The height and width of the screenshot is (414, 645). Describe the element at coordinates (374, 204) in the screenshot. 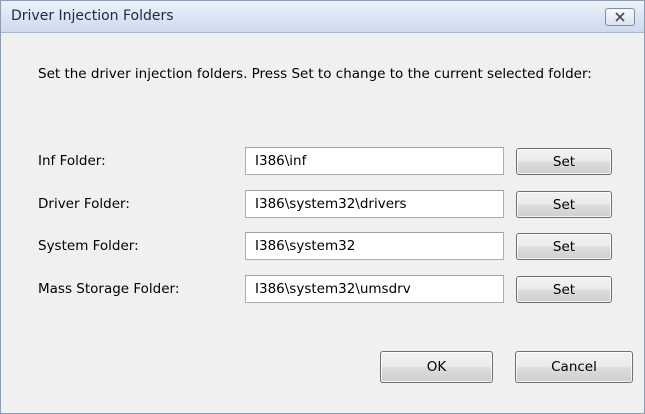

I see `driver-folder-input` at that location.